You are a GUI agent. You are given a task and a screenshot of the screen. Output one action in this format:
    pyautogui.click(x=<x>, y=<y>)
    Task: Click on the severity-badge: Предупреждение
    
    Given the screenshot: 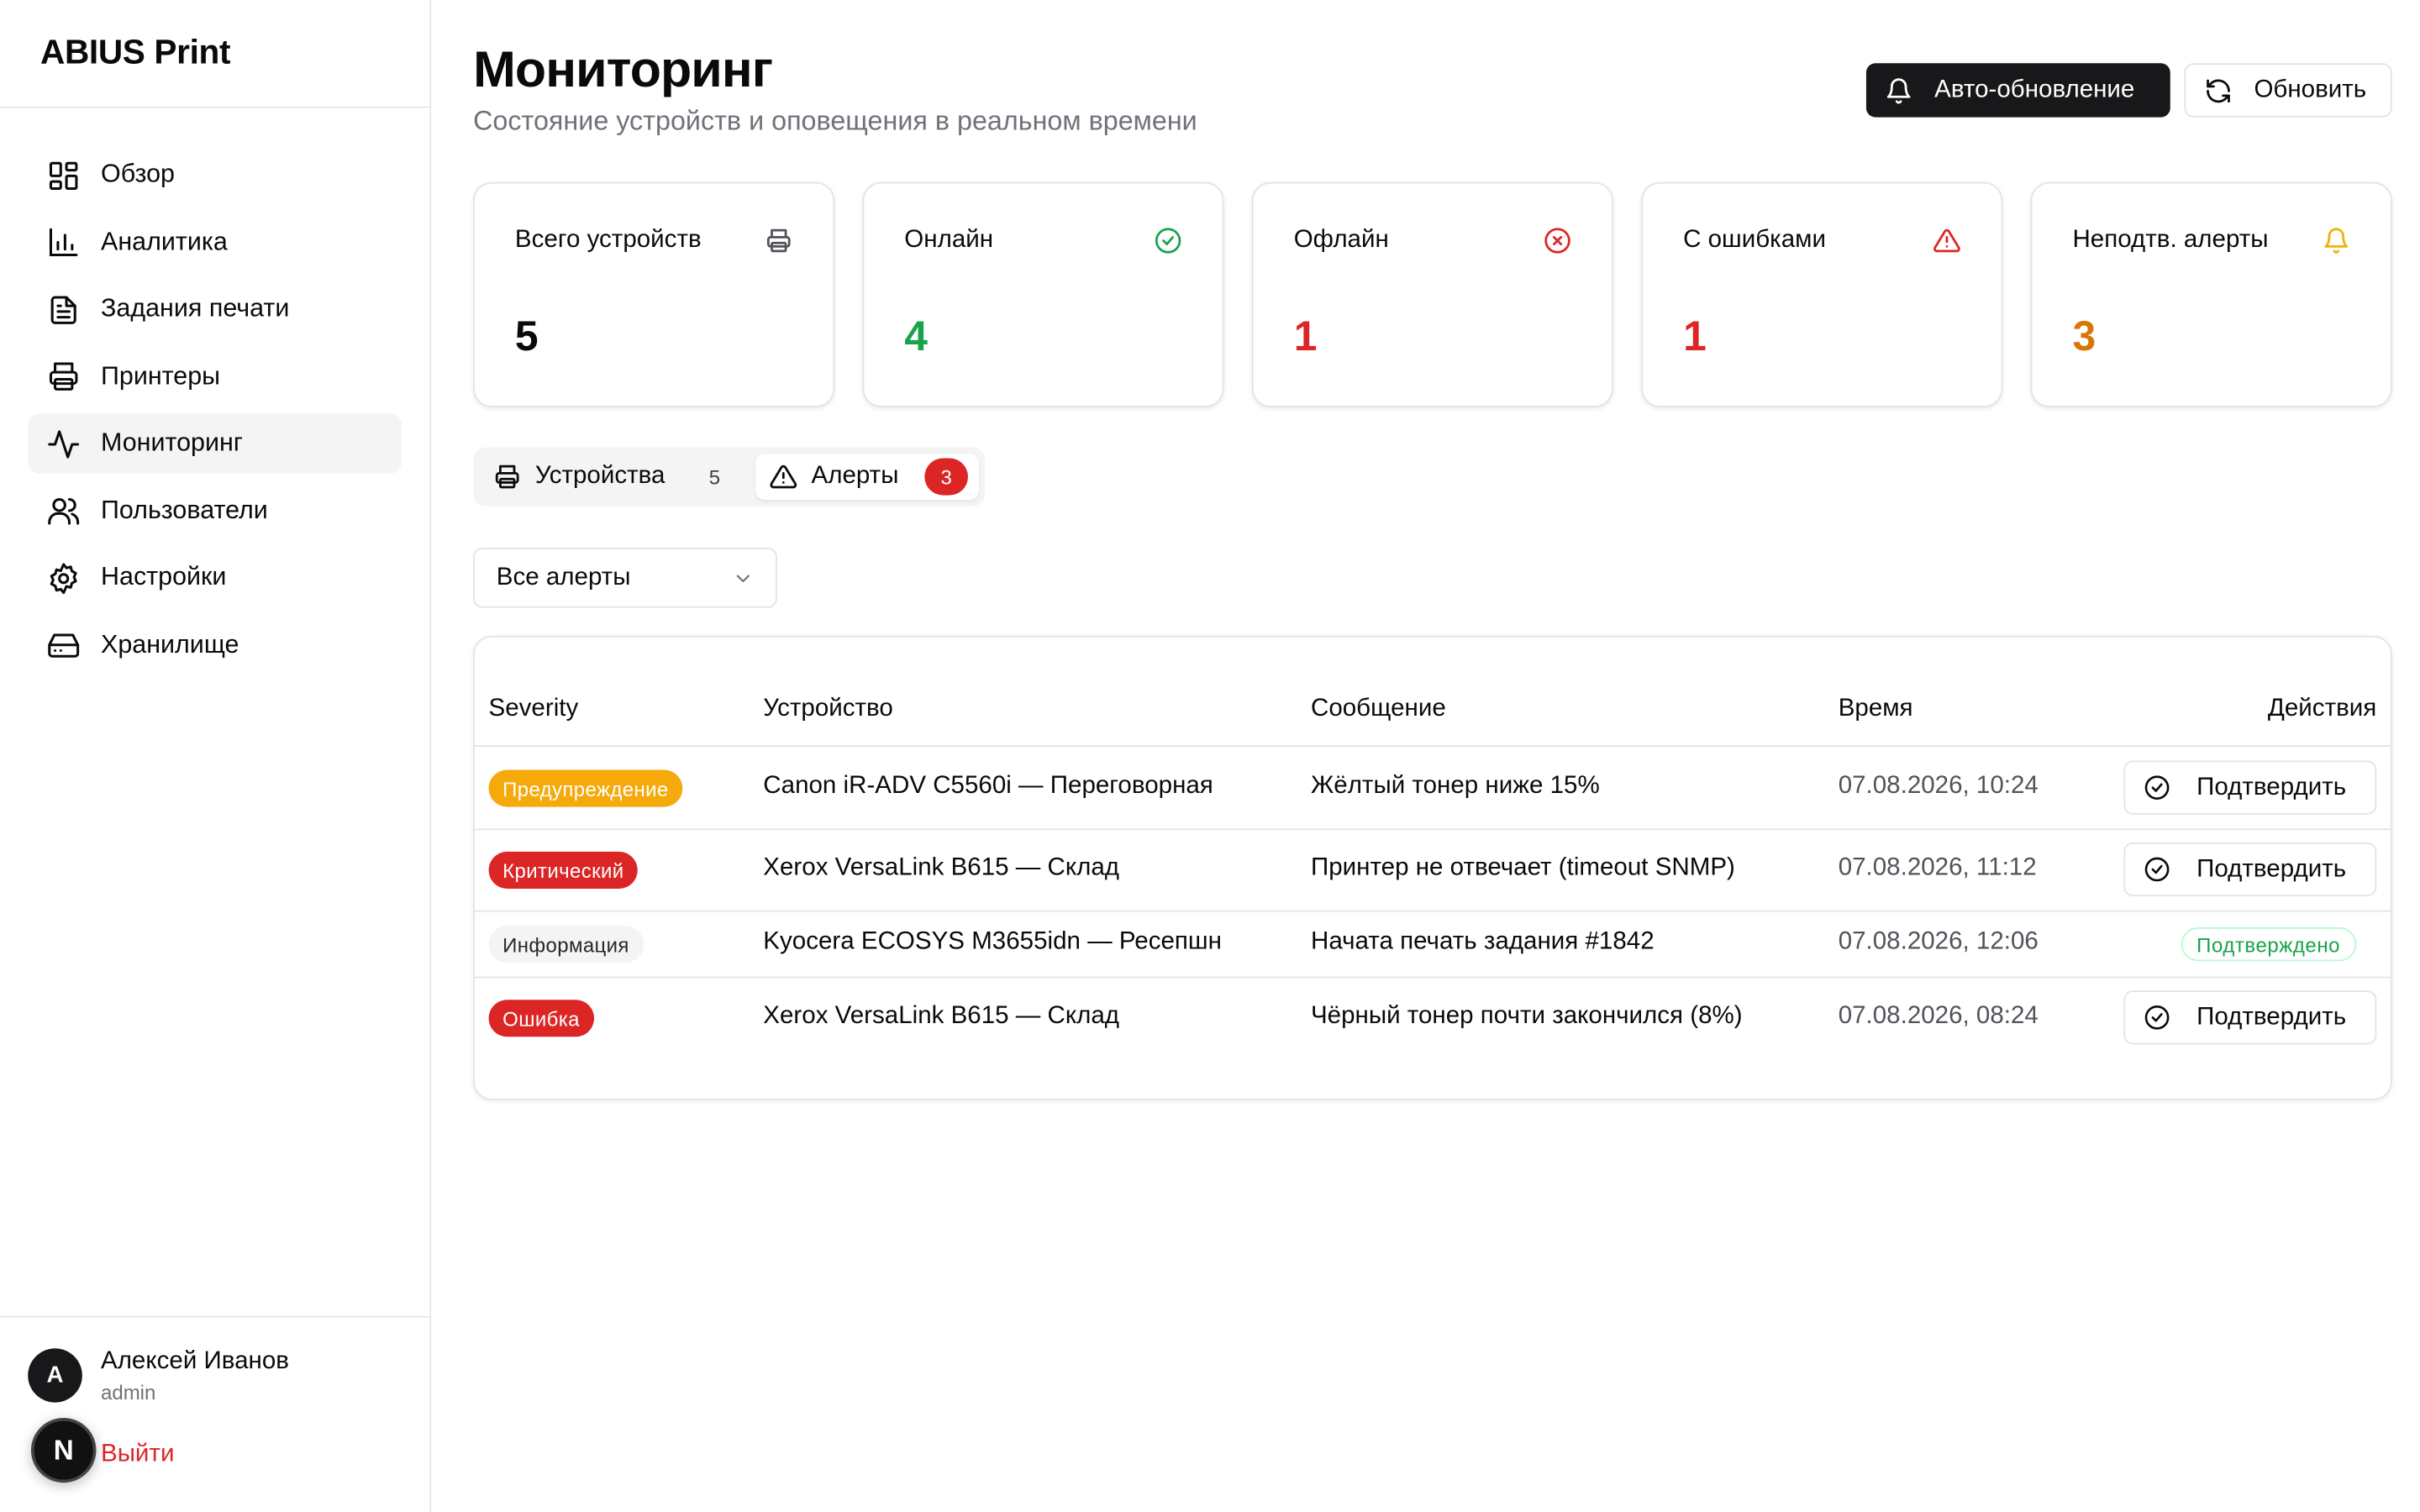 What is the action you would take?
    pyautogui.click(x=585, y=788)
    